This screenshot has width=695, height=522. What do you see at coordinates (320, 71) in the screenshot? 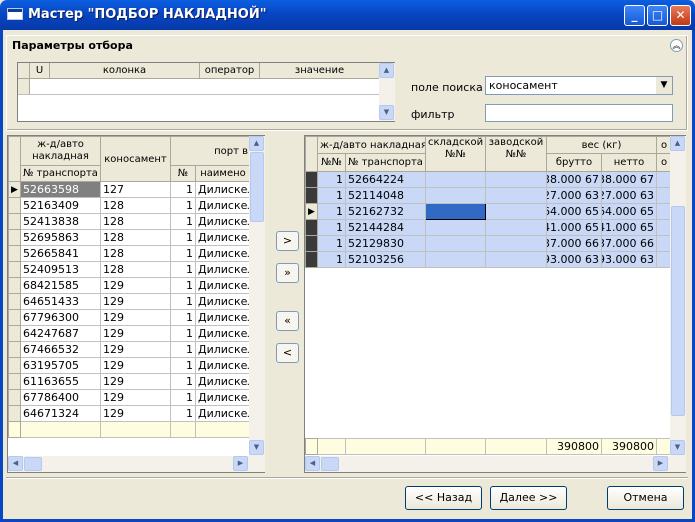
I see `col-header-value: значение` at bounding box center [320, 71].